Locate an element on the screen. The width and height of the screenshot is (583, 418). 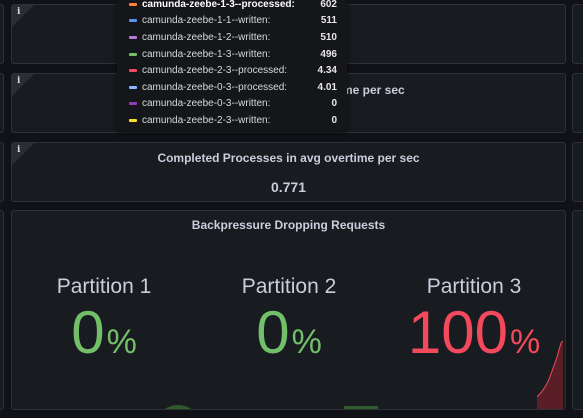
tooltip-row: camunda-zeebe-1-1--written: 511 is located at coordinates (233, 21).